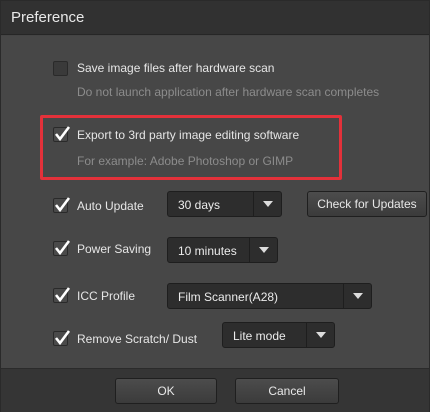 This screenshot has width=430, height=412. What do you see at coordinates (137, 339) in the screenshot?
I see `remove-scratch-label: Remove Scratch/ Dust` at bounding box center [137, 339].